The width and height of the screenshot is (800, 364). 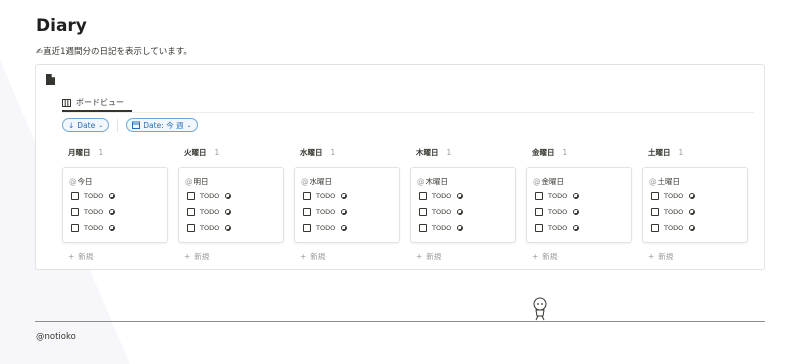 What do you see at coordinates (543, 152) in the screenshot?
I see `column-title: 金曜日` at bounding box center [543, 152].